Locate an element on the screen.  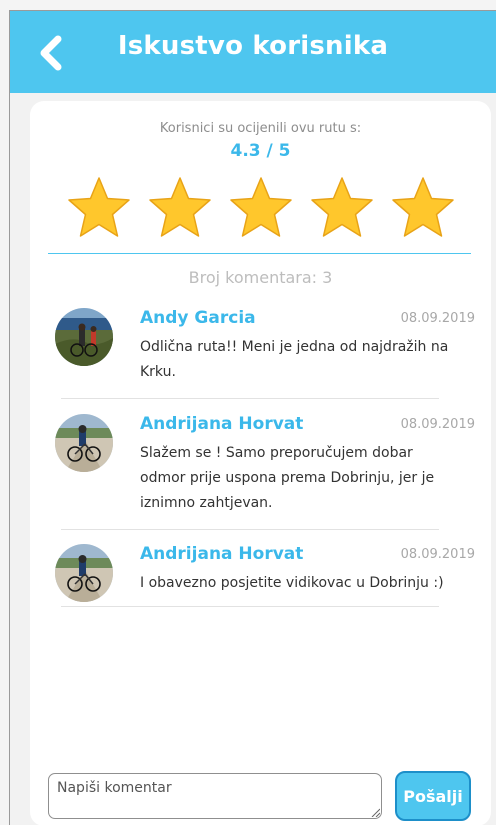
comment-author: Andy Garcia is located at coordinates (198, 318).